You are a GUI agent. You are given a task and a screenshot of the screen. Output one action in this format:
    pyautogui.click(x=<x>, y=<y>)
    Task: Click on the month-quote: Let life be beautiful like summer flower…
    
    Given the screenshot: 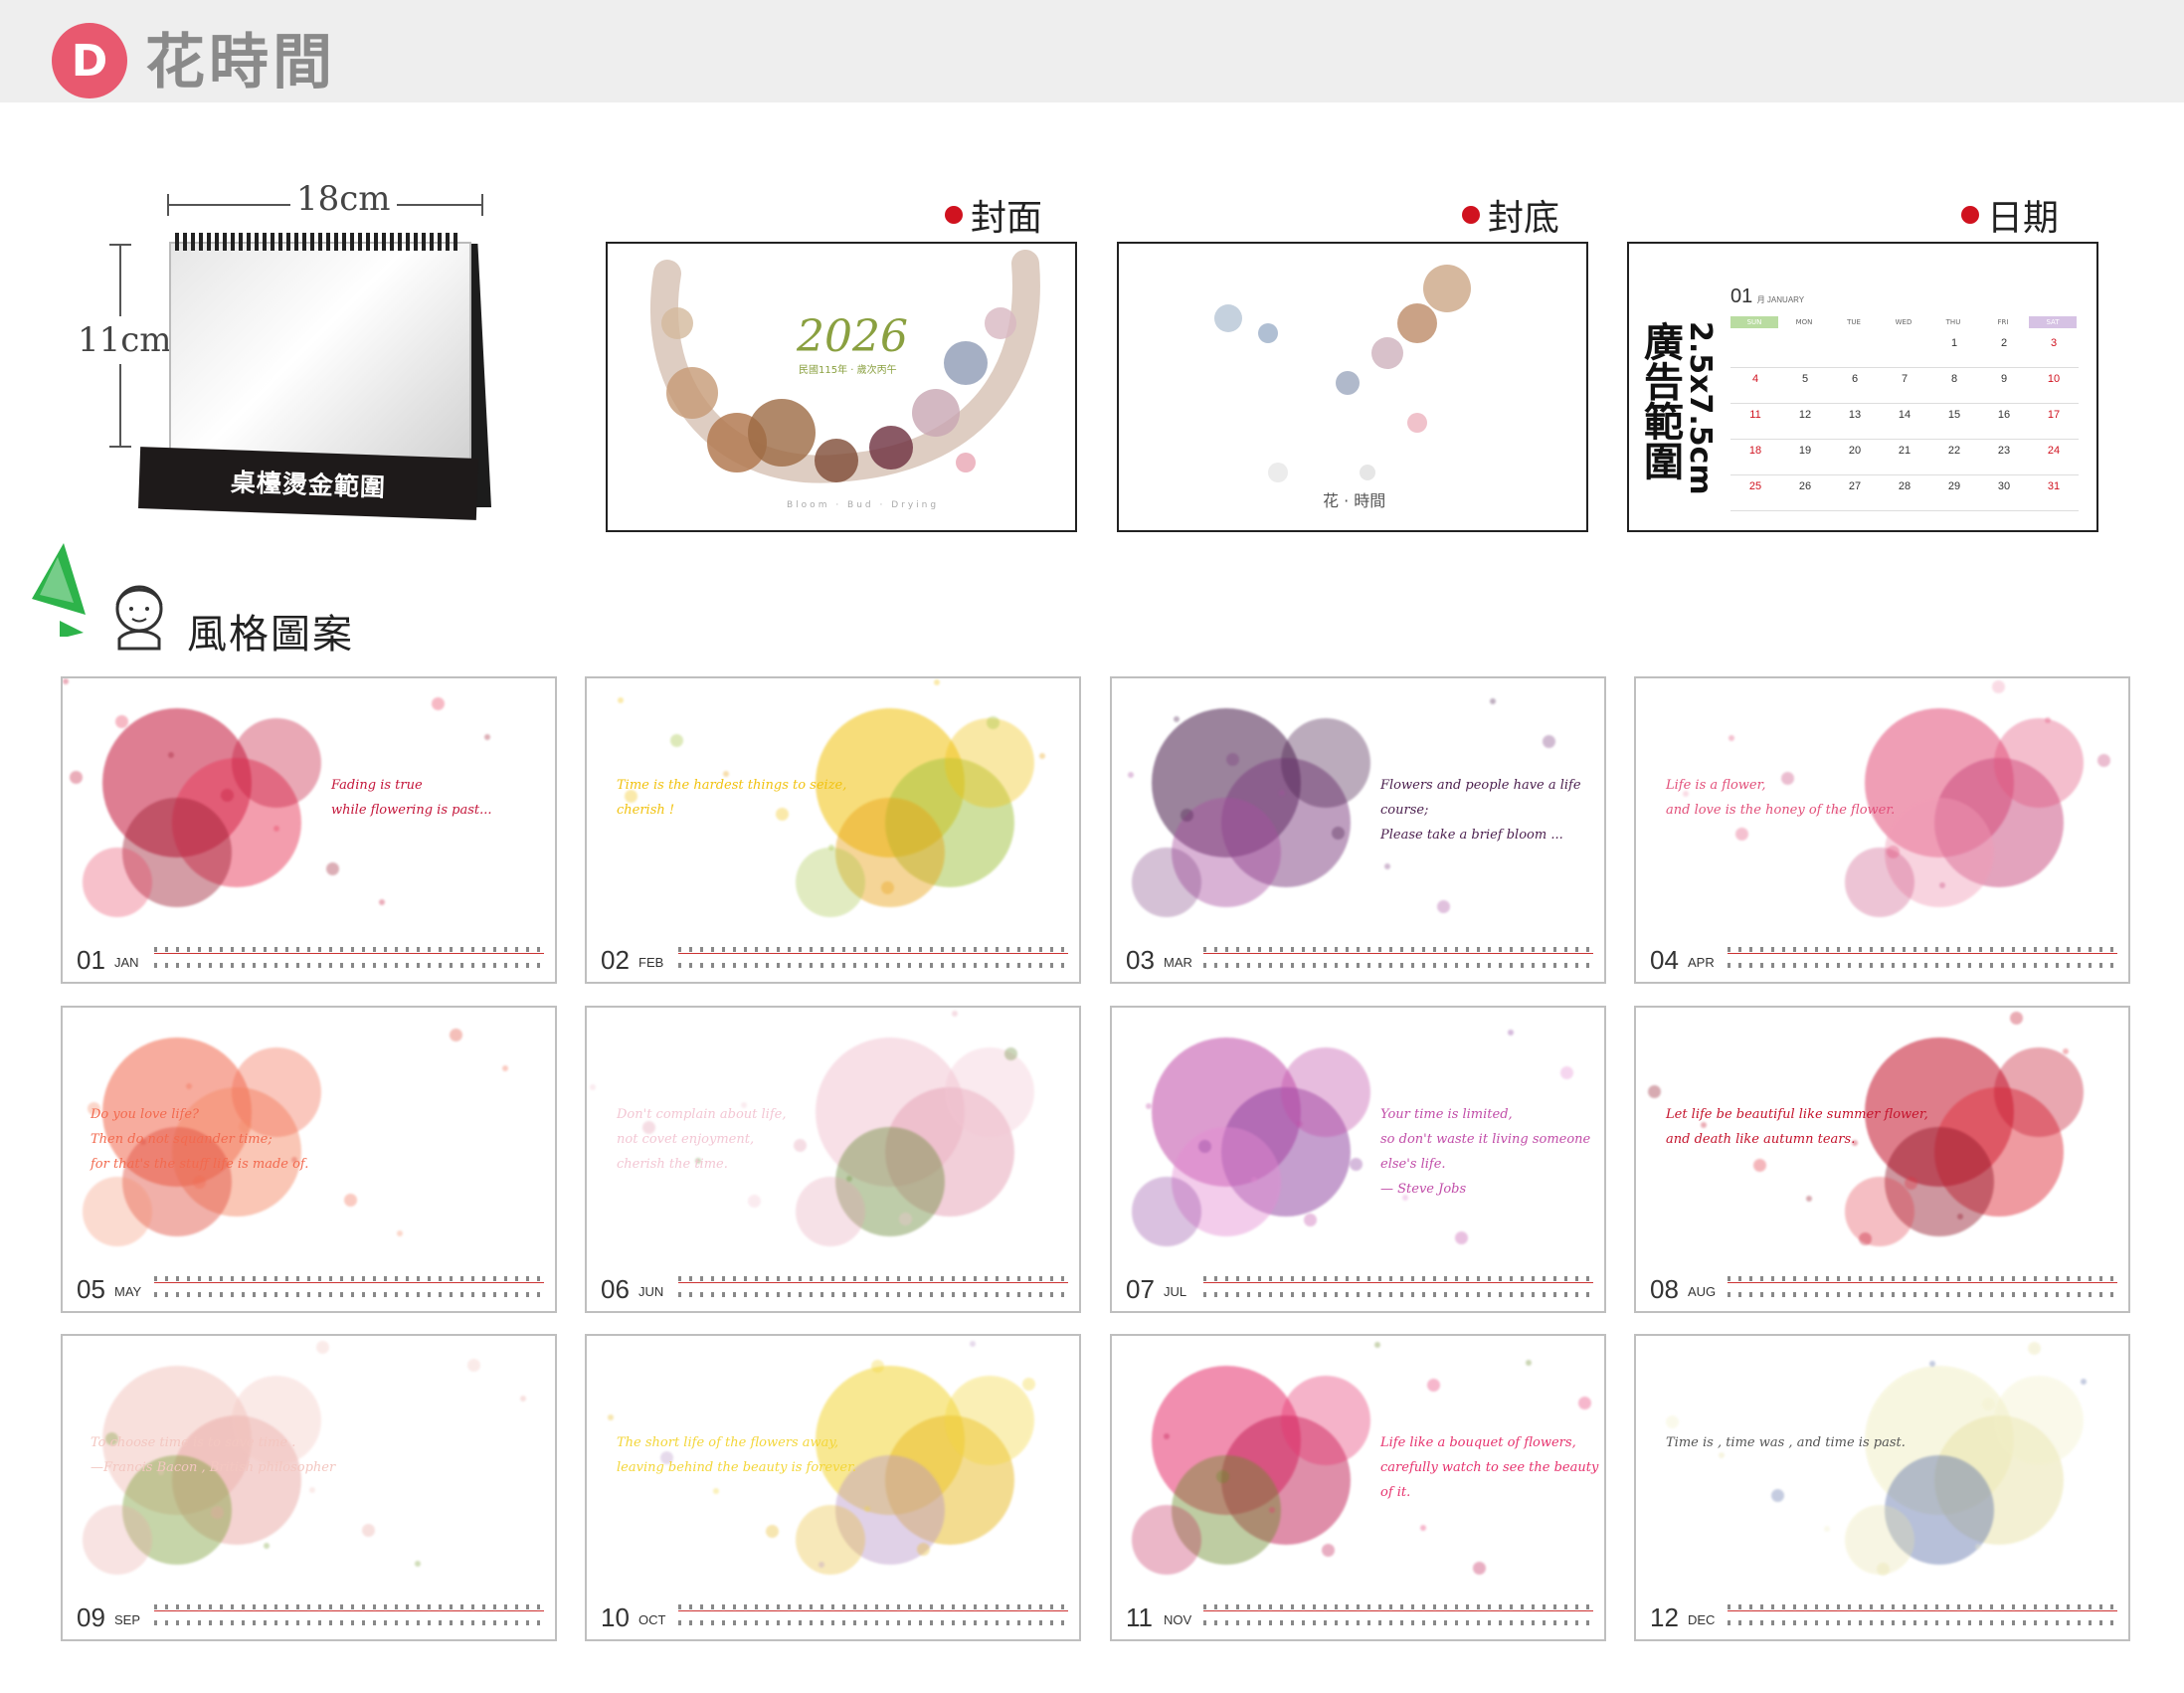 What is the action you would take?
    pyautogui.click(x=1797, y=1127)
    